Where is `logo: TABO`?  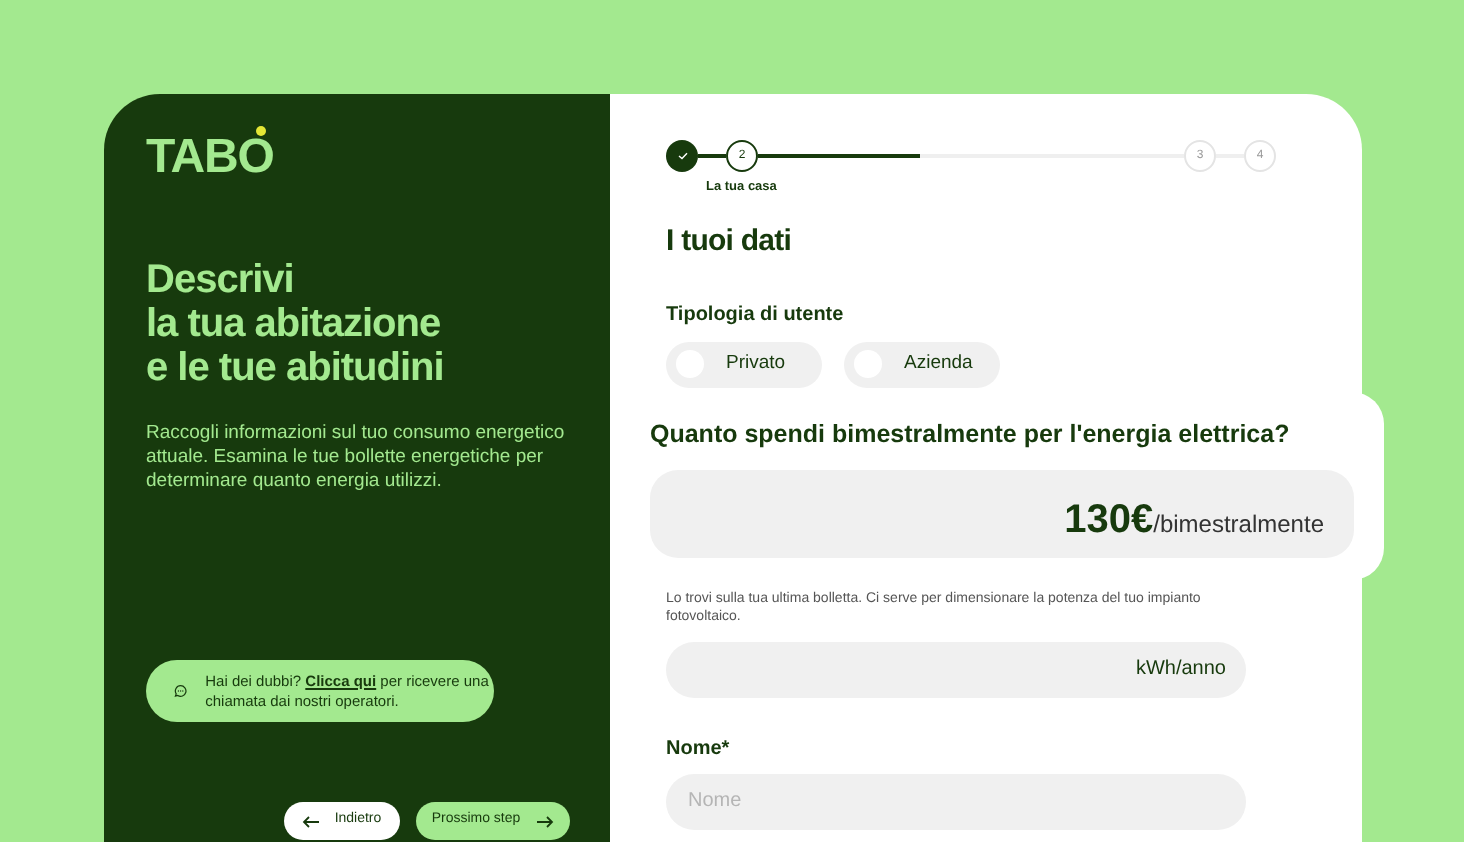
logo: TABO is located at coordinates (211, 155).